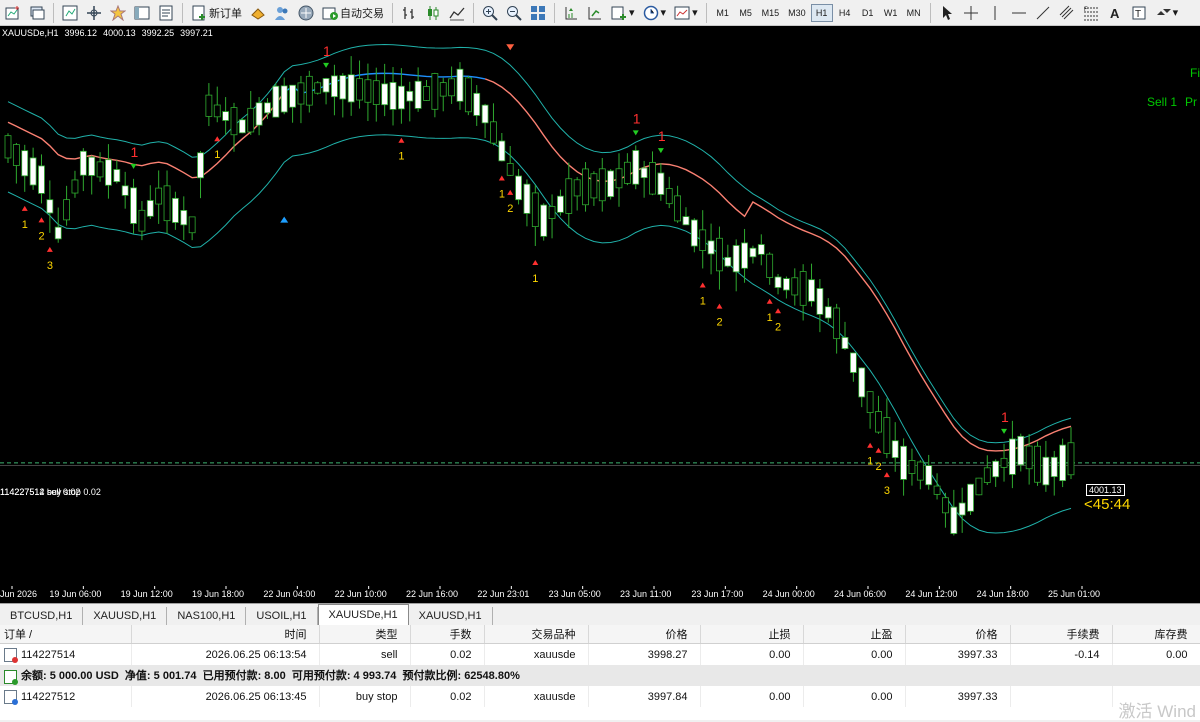 The height and width of the screenshot is (722, 1200). What do you see at coordinates (361, 594) in the screenshot?
I see `time-axis-label: 22 Jun 10:00` at bounding box center [361, 594].